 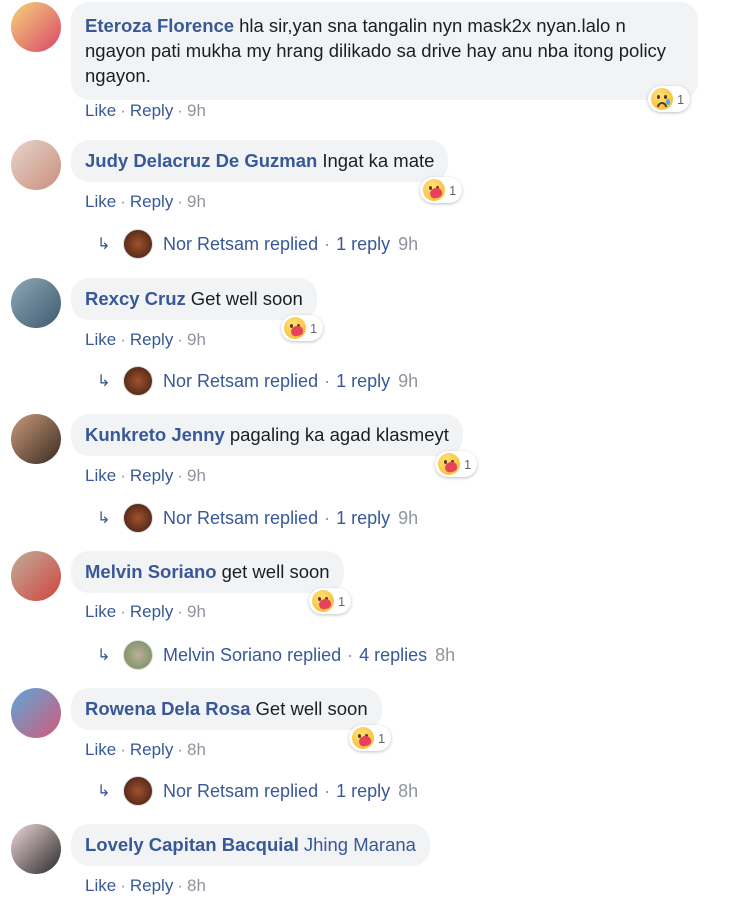 I want to click on comment-author: Judy Delacruz De Guzman, so click(x=201, y=160).